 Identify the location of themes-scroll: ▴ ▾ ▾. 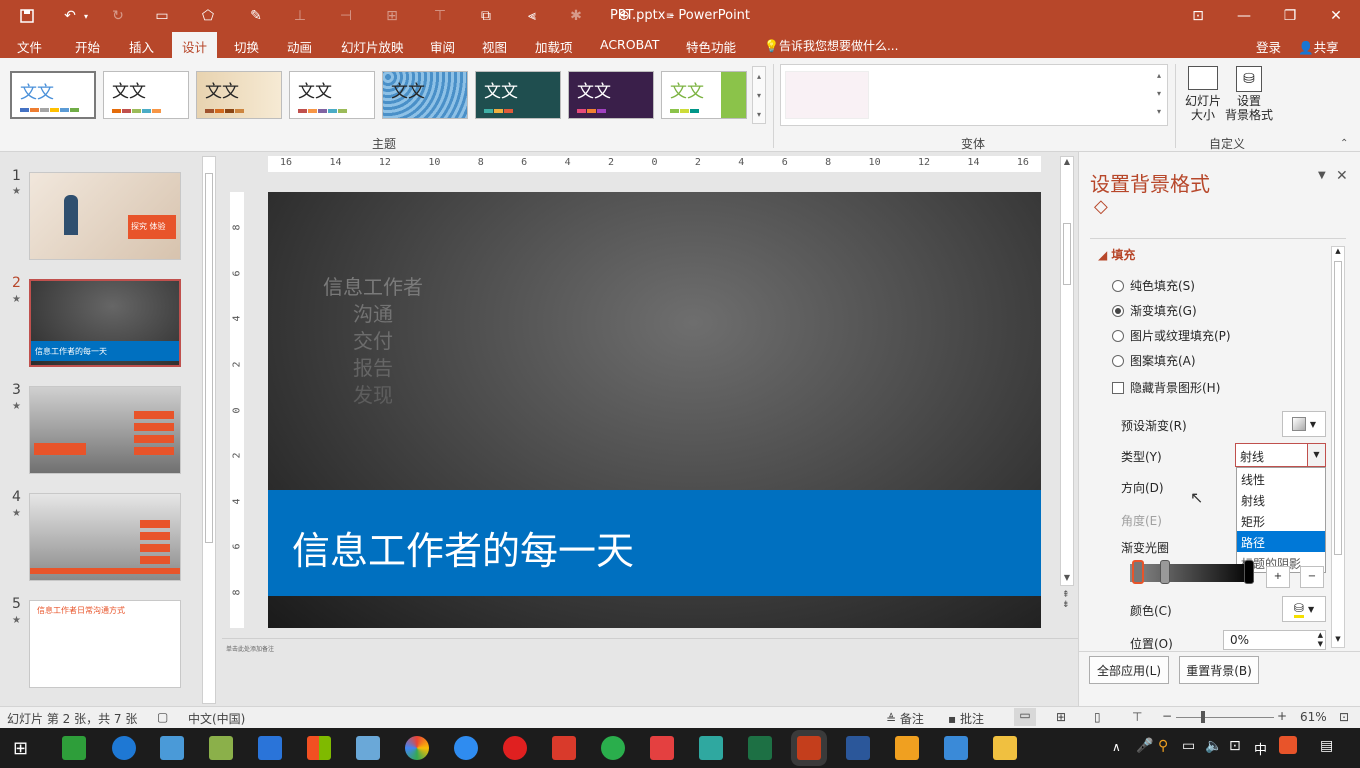
(759, 95).